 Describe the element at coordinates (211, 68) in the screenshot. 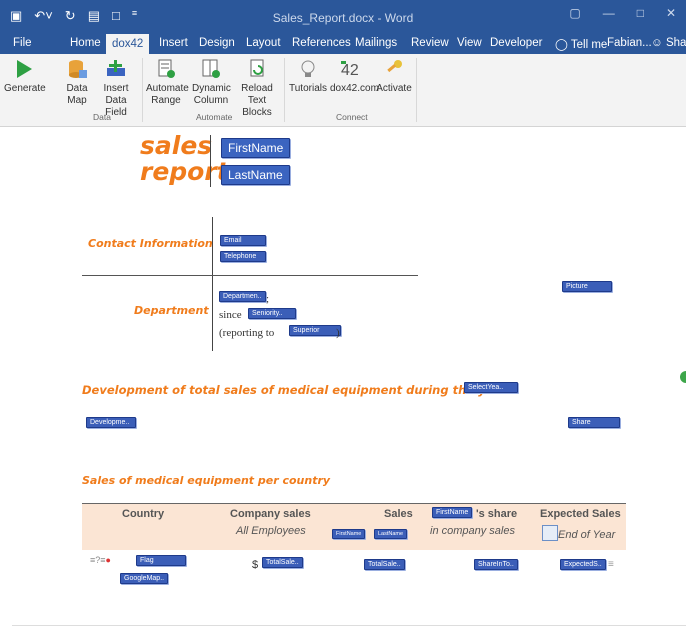

I see `dynamic-column-icon` at that location.